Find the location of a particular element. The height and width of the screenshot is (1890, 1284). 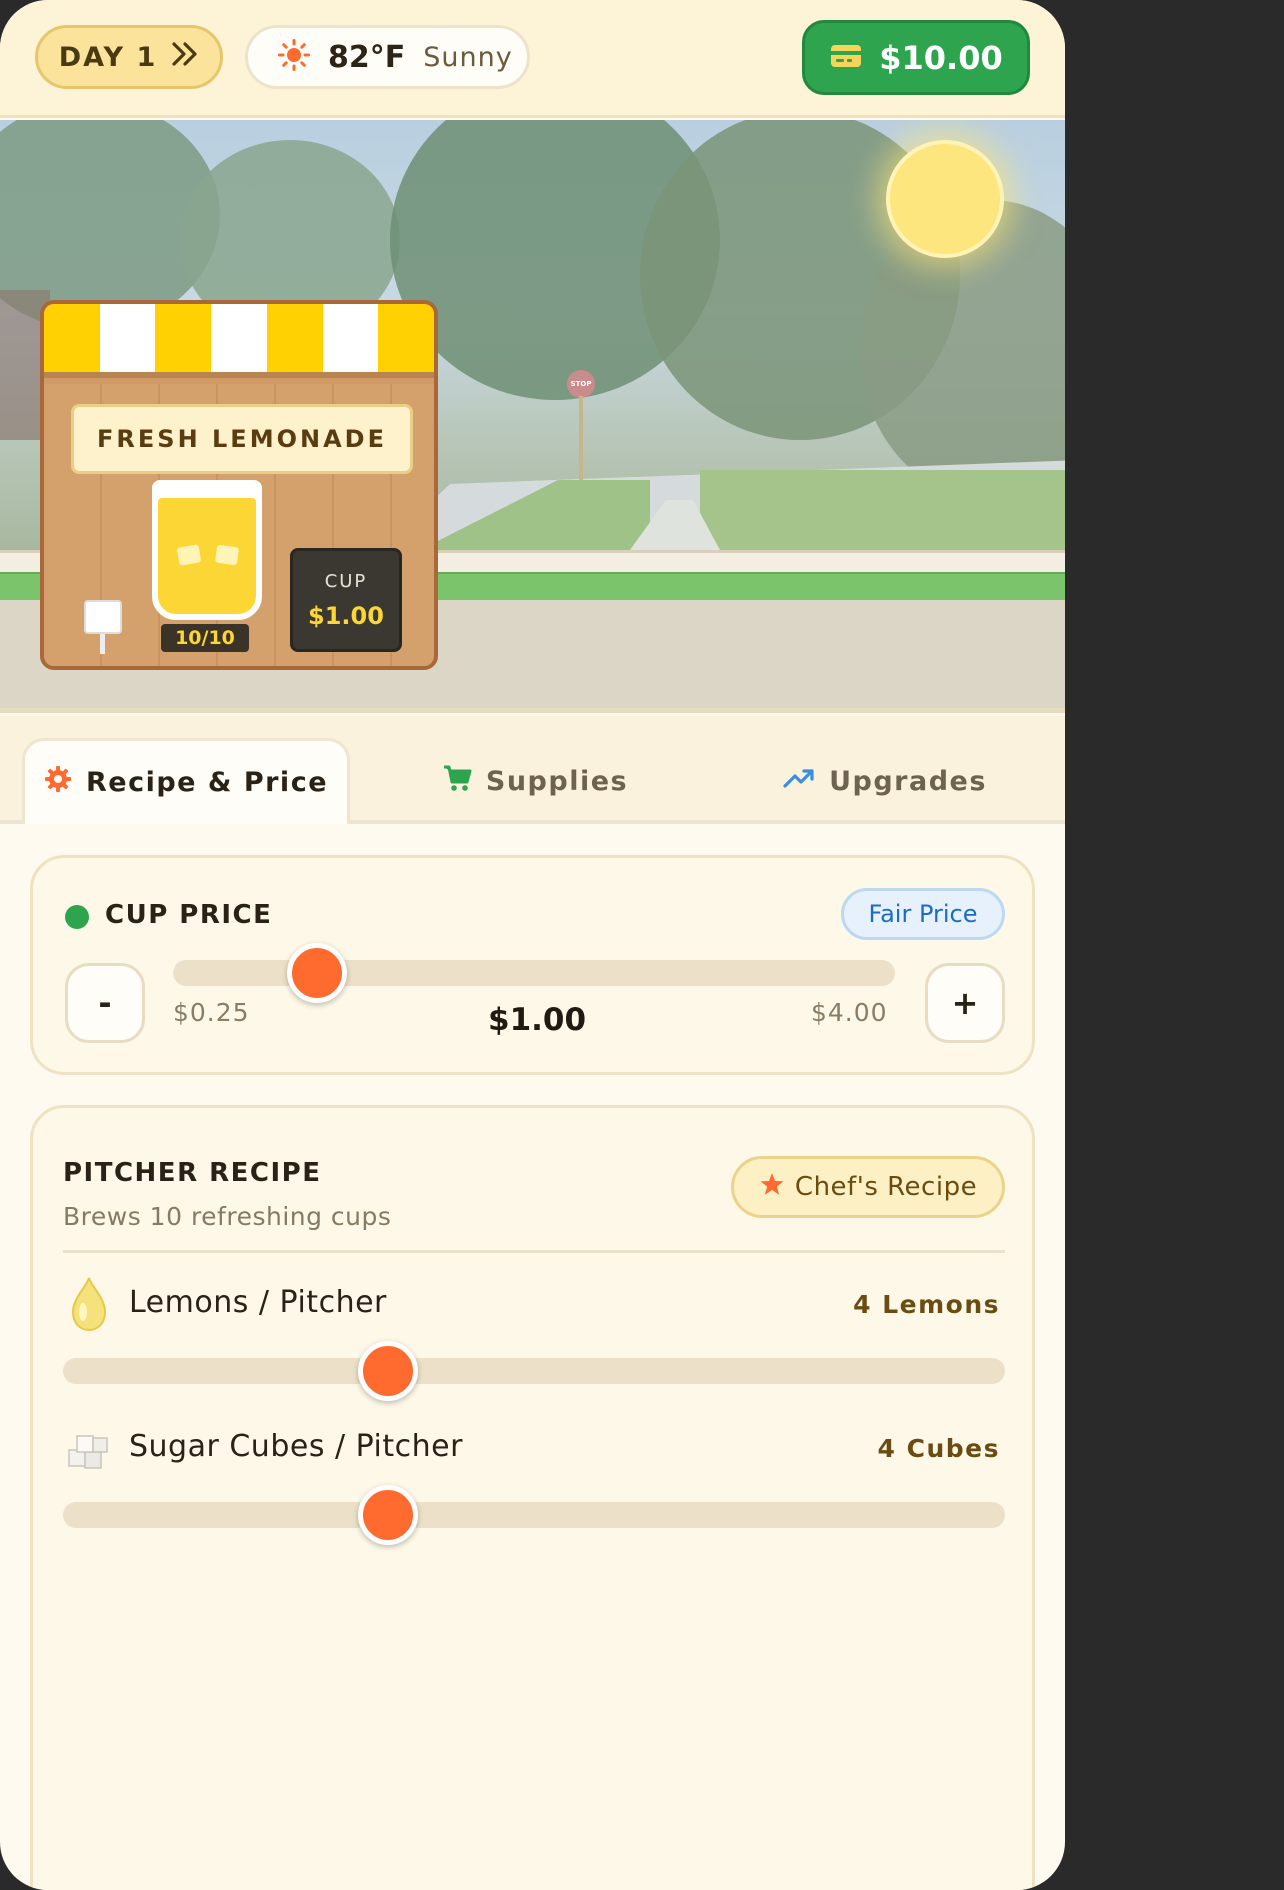

lemonade-glass is located at coordinates (207, 550).